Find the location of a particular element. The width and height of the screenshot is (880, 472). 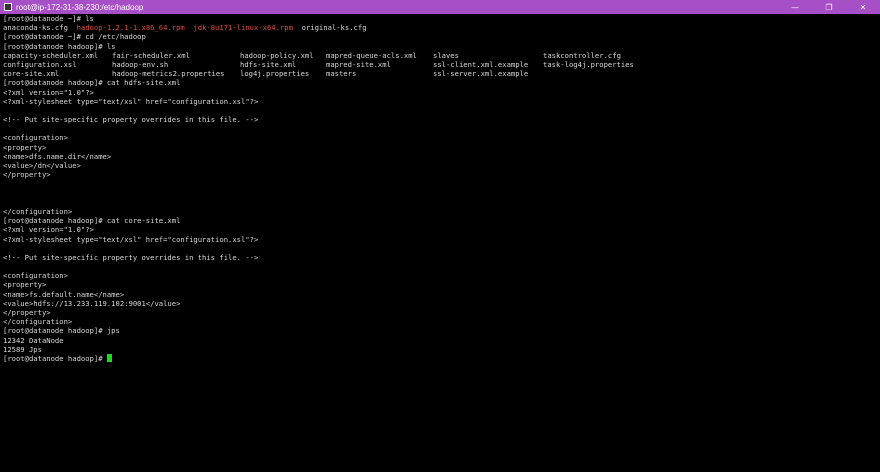

file-entry: hadoop-1.2.1-1.x86_64.rpm is located at coordinates (130, 28).